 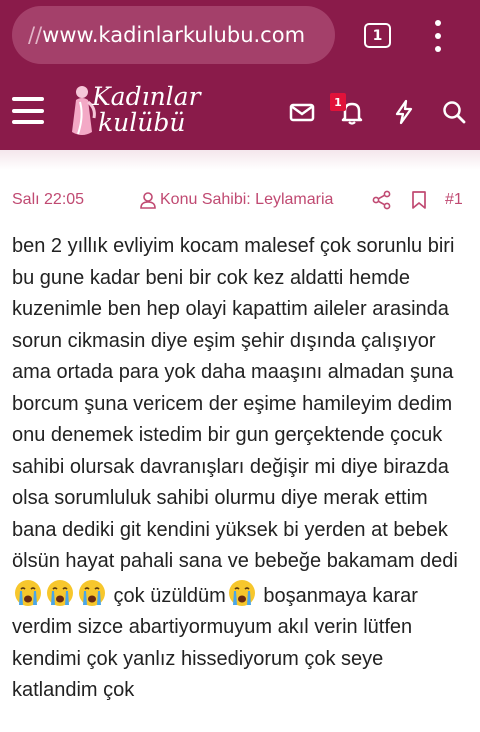 What do you see at coordinates (302, 112) in the screenshot?
I see `mail-icon` at bounding box center [302, 112].